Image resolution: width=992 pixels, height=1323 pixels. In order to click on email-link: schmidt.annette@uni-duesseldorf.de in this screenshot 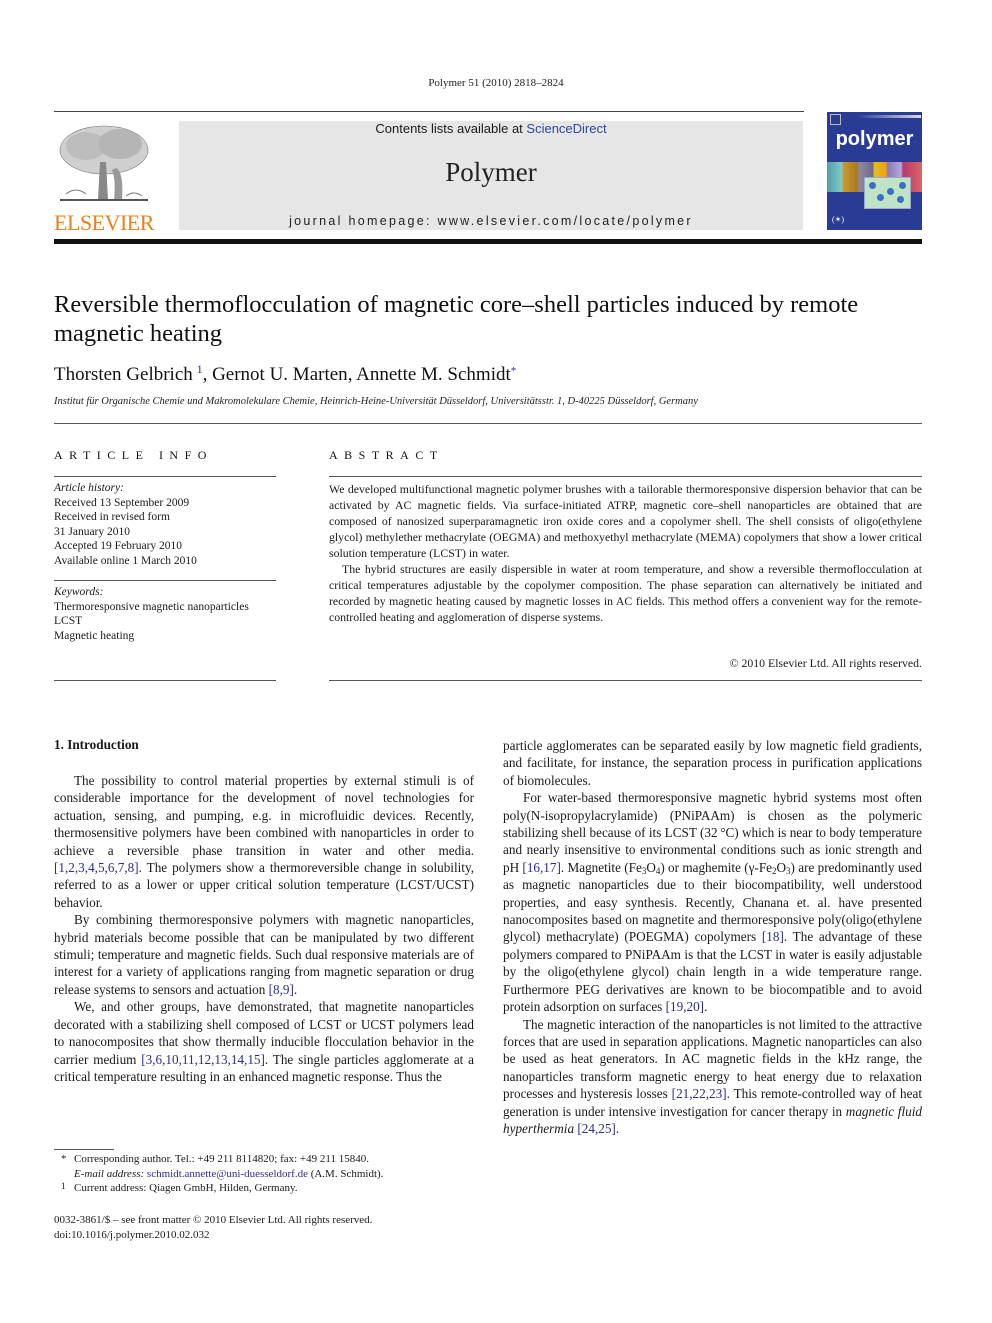, I will do `click(227, 1174)`.